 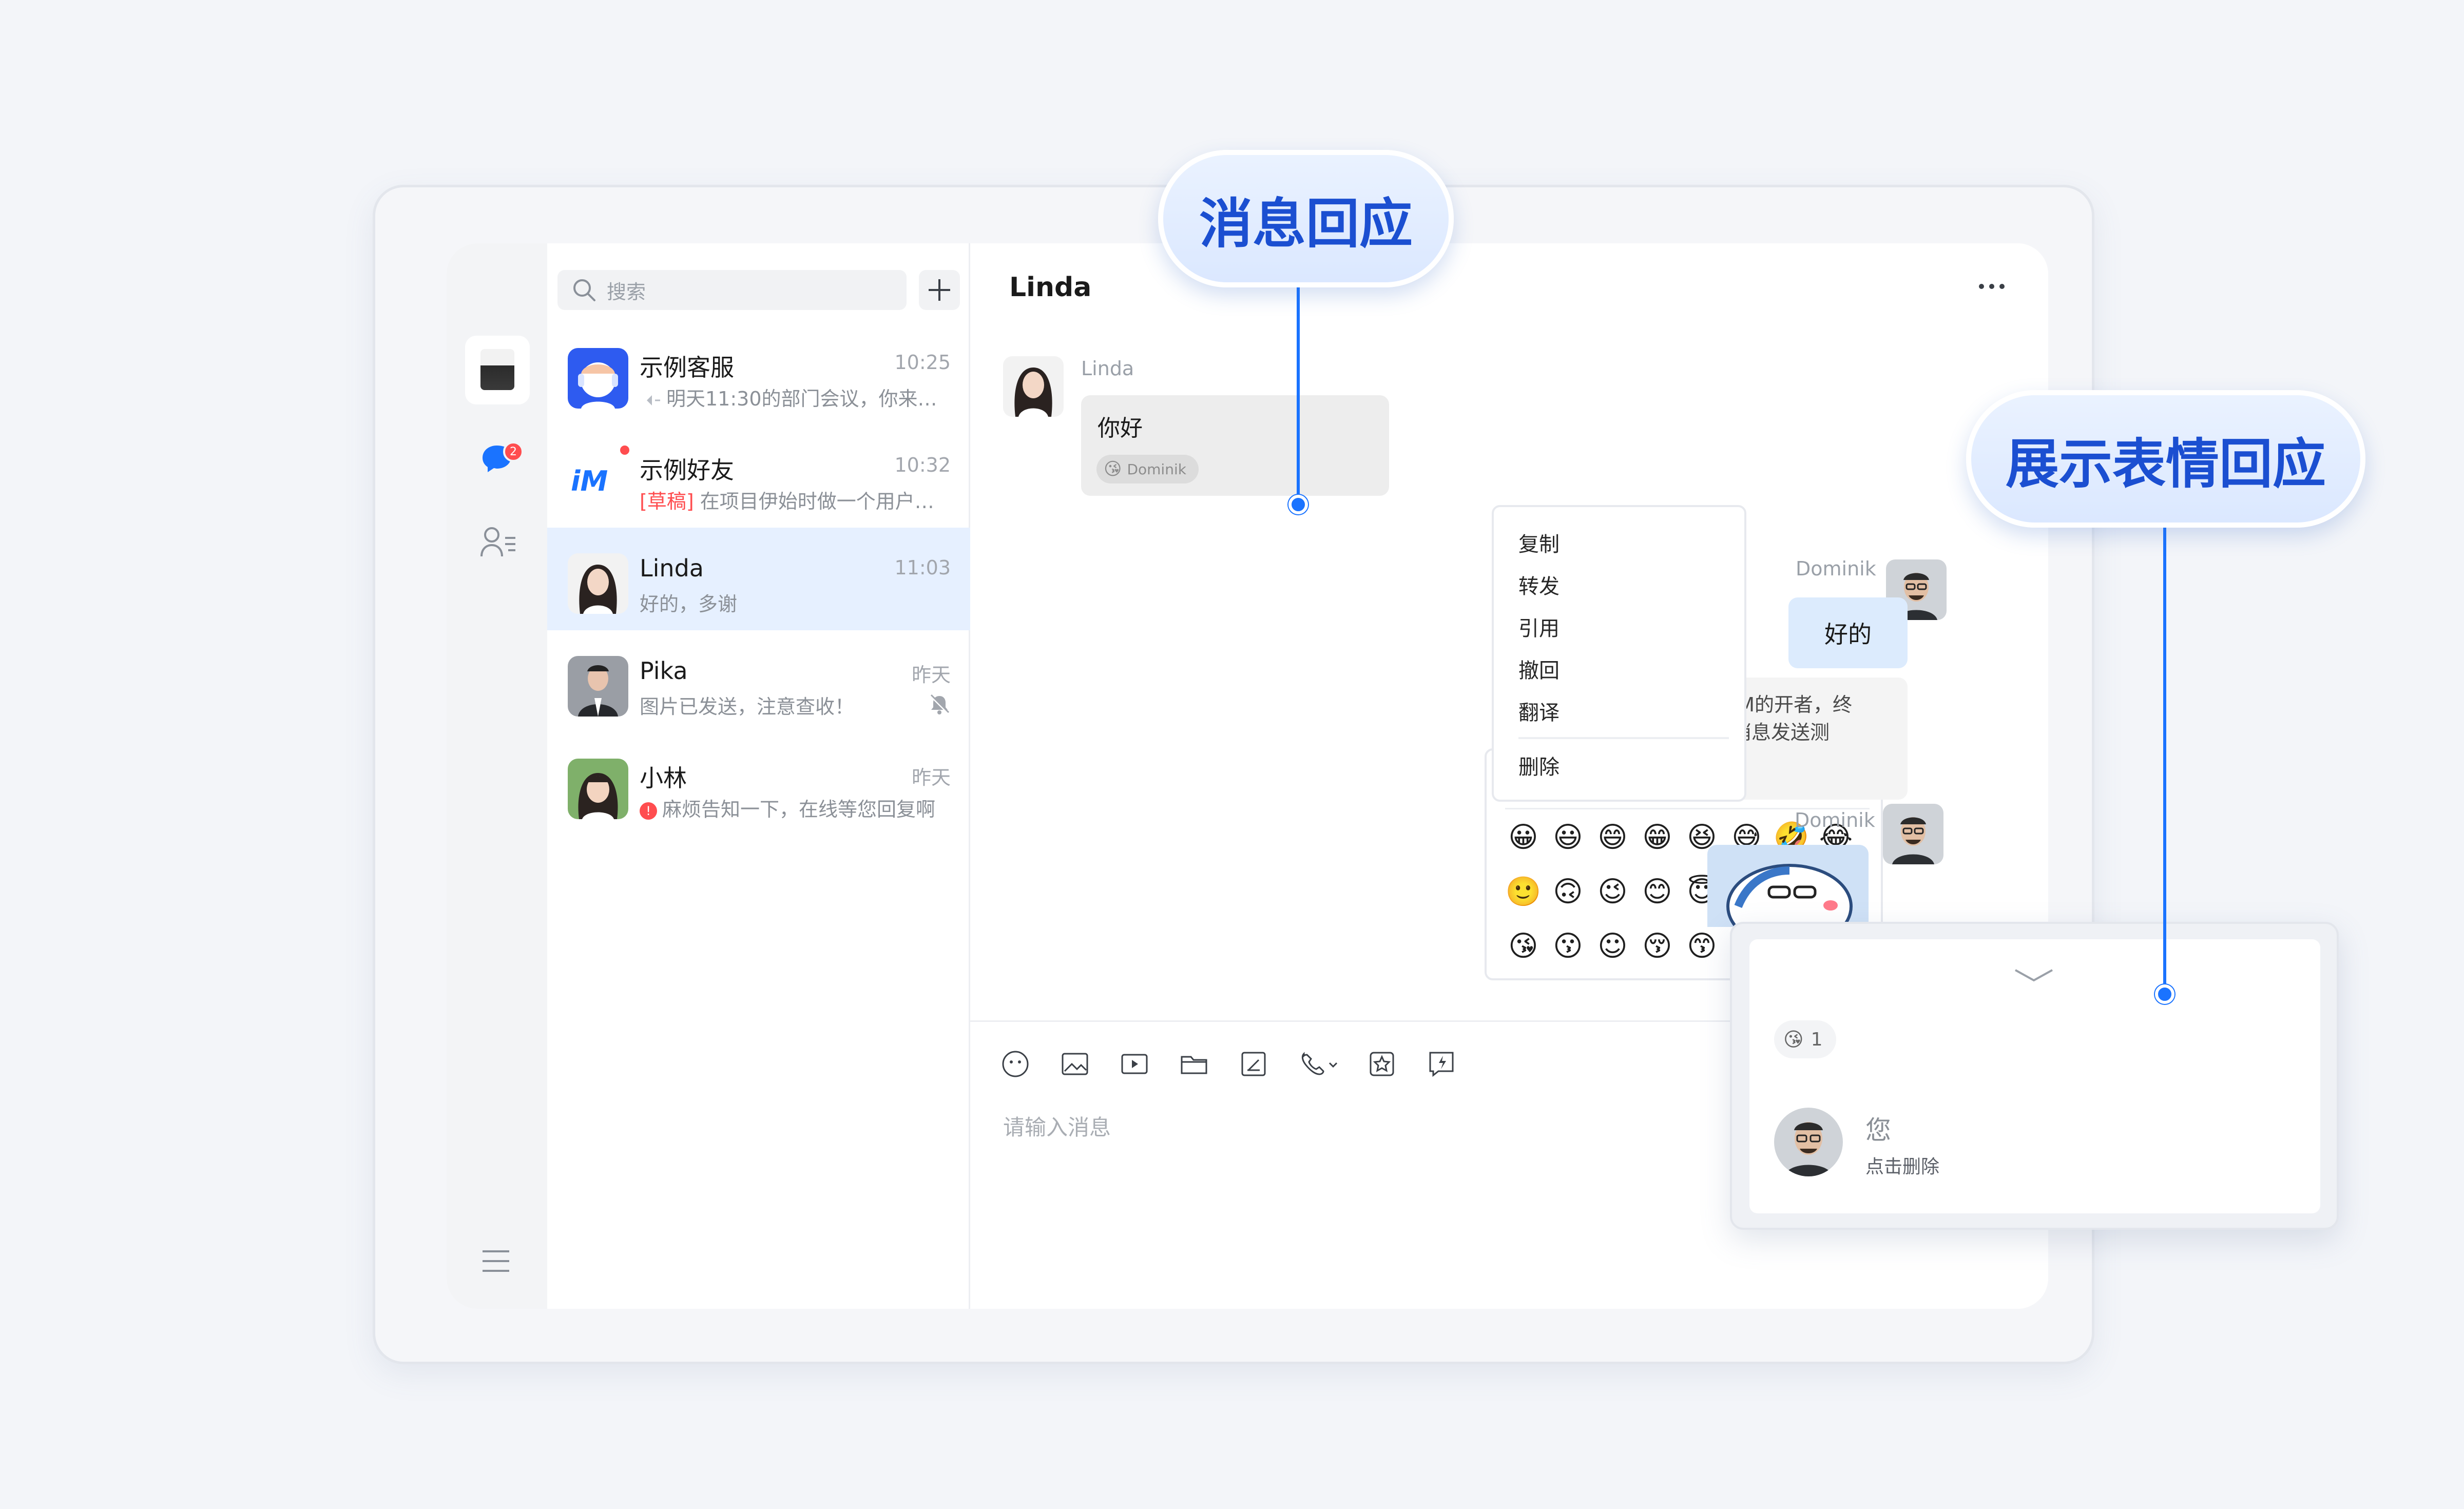 I want to click on quick-reply-icon, so click(x=1441, y=1064).